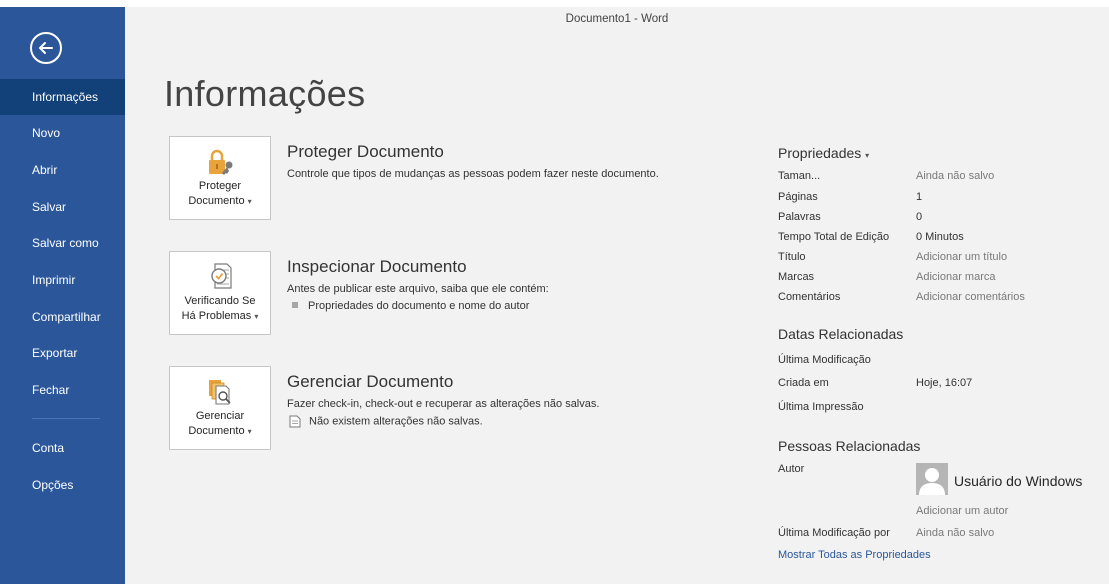 This screenshot has height=584, width=1109. What do you see at coordinates (220, 293) in the screenshot?
I see `check-for-issues-button: Verificando Se Há Problemas ▾` at bounding box center [220, 293].